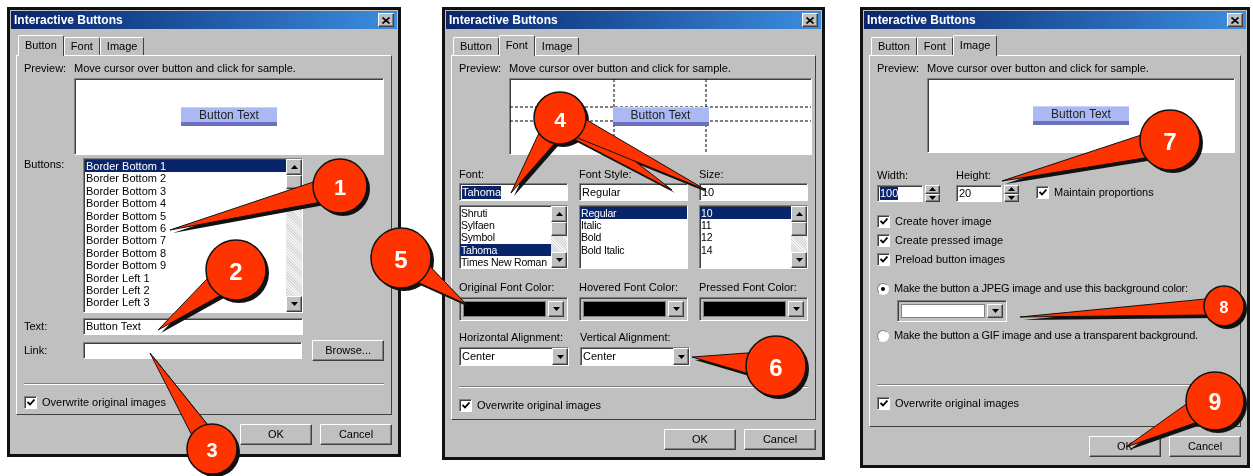 Image resolution: width=1253 pixels, height=476 pixels. I want to click on list-item: Border Bottom 1, so click(185, 166).